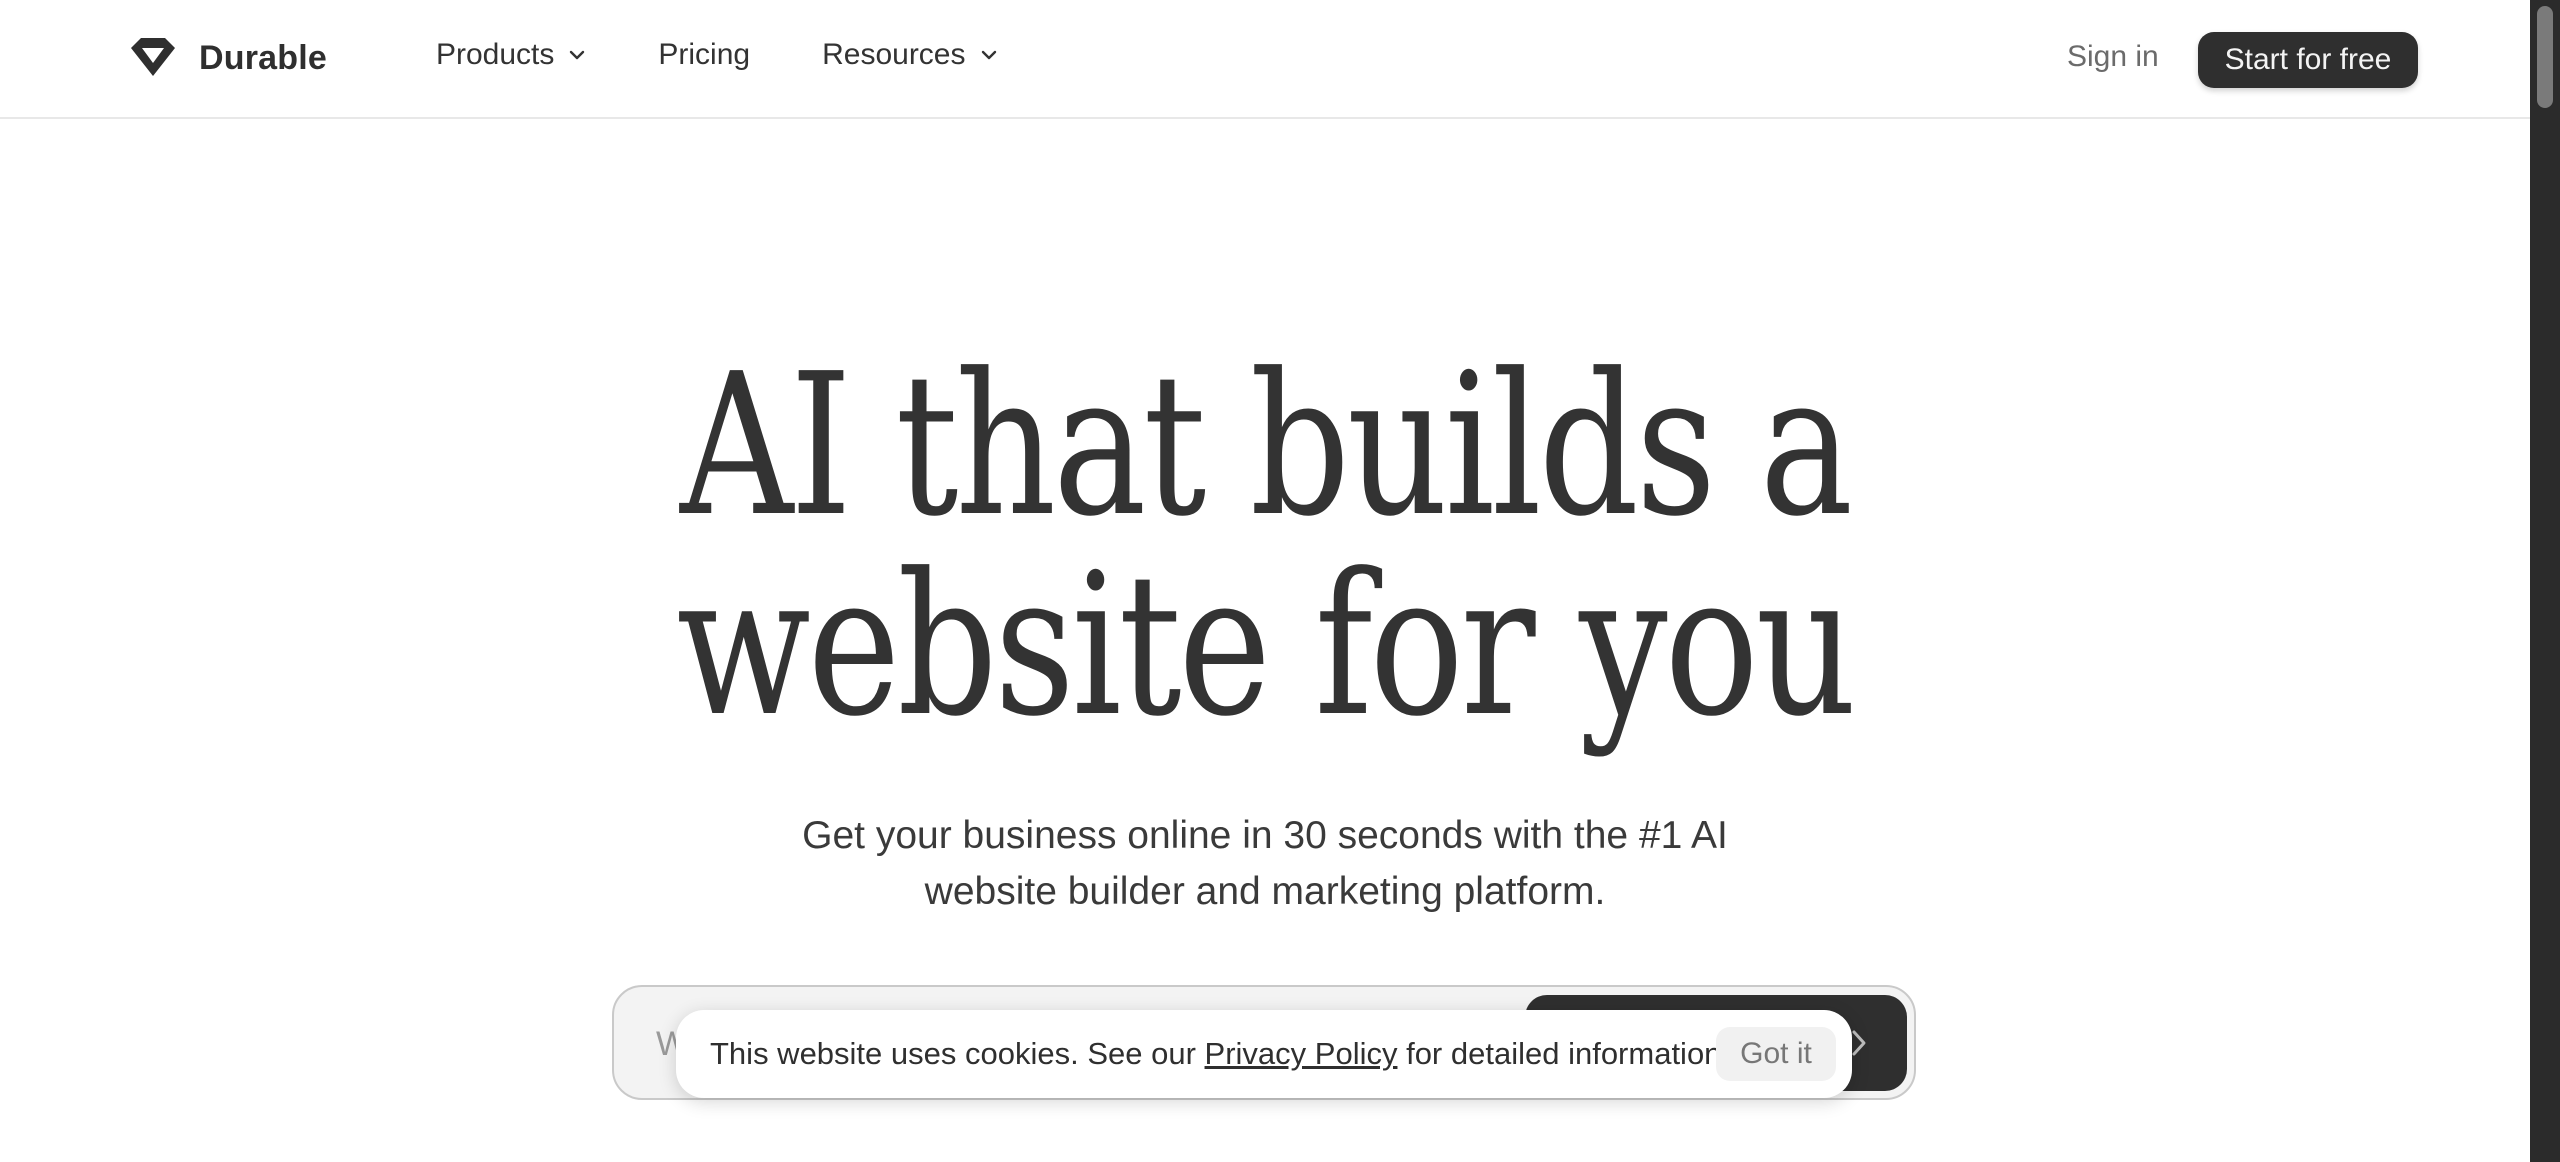 The width and height of the screenshot is (2560, 1162). Describe the element at coordinates (495, 54) in the screenshot. I see `nav-products-label: Products` at that location.